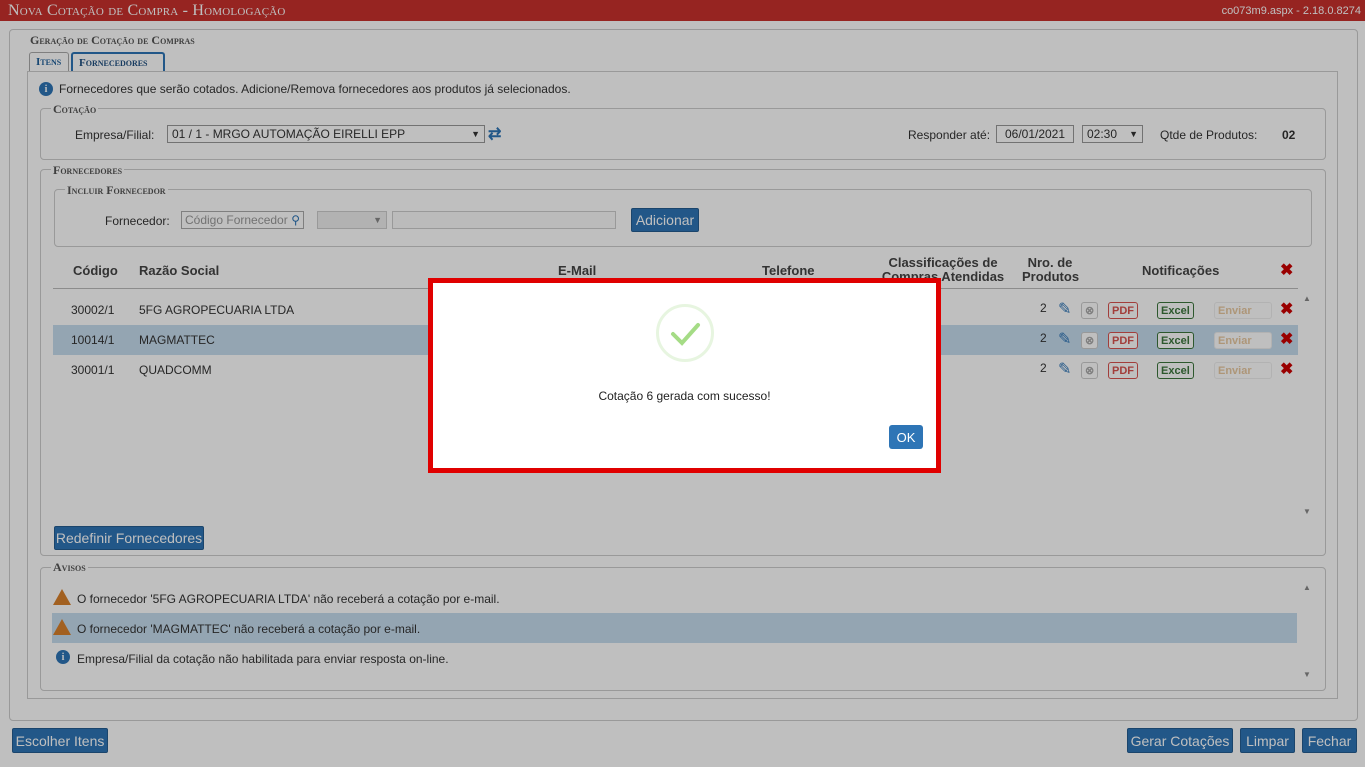 The height and width of the screenshot is (767, 1365). I want to click on success-check-icon, so click(685, 333).